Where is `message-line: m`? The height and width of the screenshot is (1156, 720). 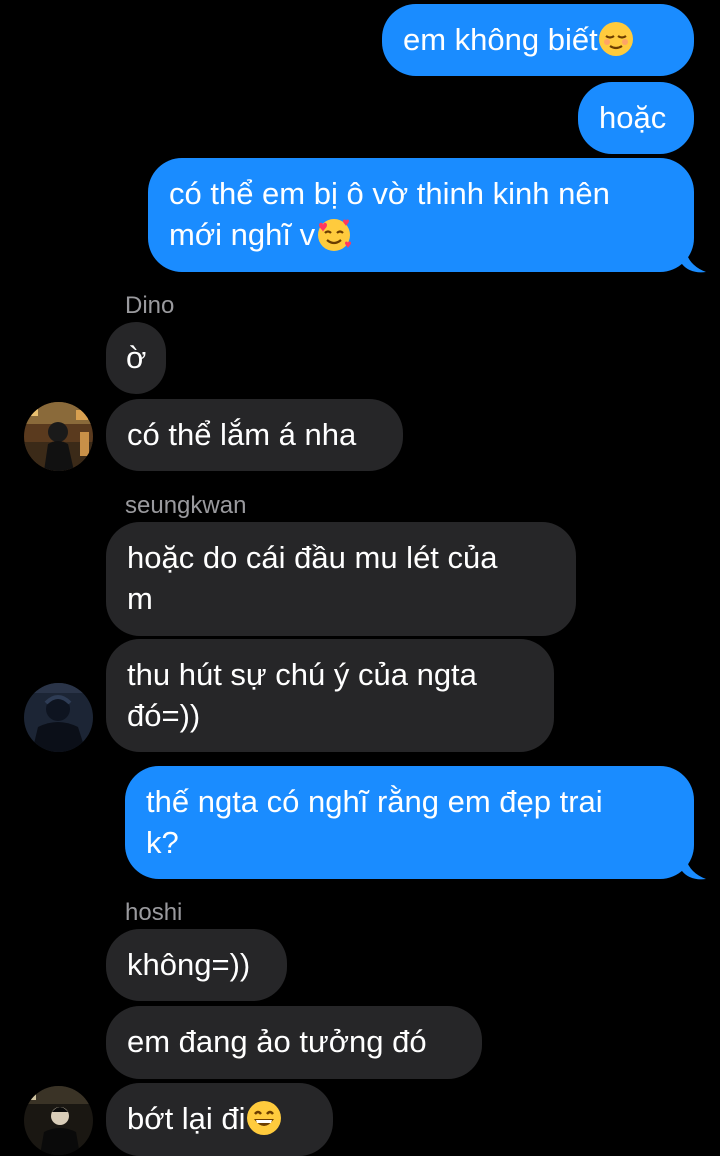 message-line: m is located at coordinates (140, 598).